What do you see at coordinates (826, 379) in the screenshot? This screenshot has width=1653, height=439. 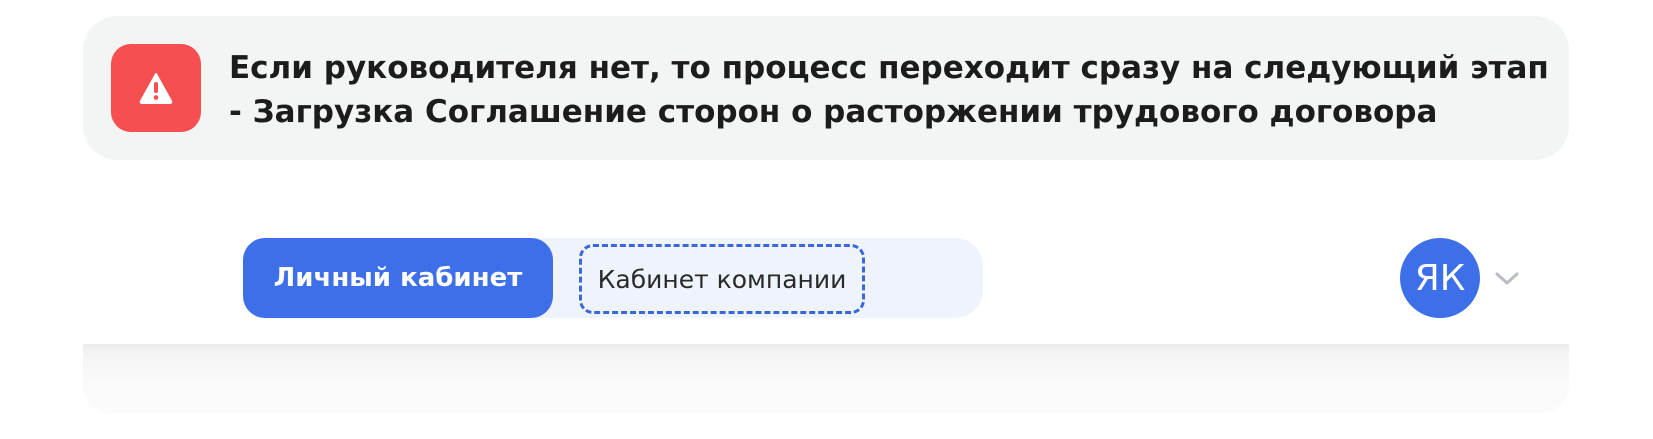 I see `header-shadow-area` at bounding box center [826, 379].